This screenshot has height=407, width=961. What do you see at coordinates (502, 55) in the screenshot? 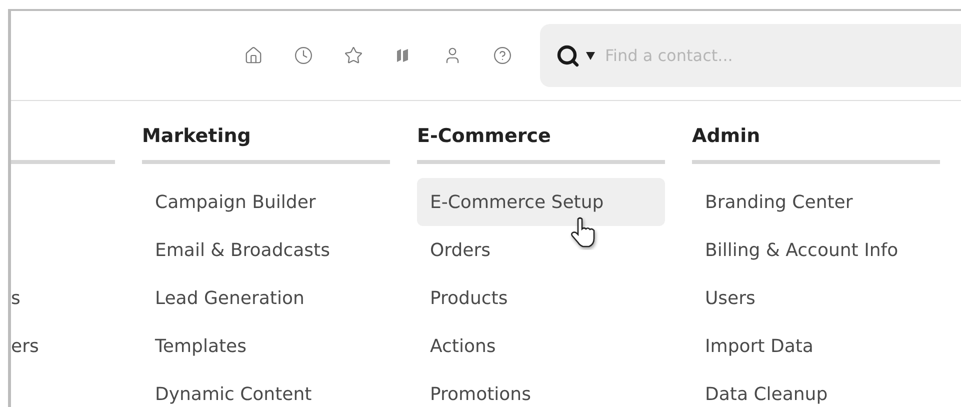
I see `help-icon` at bounding box center [502, 55].